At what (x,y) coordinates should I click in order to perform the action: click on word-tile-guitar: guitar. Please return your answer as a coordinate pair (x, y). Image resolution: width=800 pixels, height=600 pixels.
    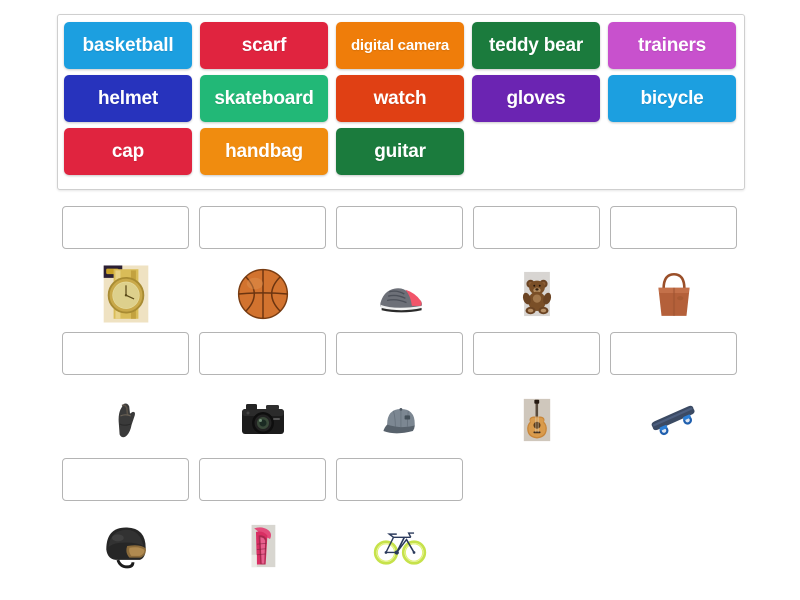
    Looking at the image, I should click on (400, 151).